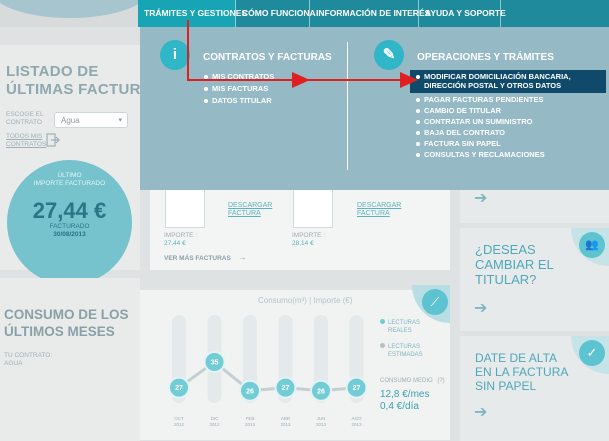 The width and height of the screenshot is (609, 441). I want to click on billed-date: facturado 30/08/2013, so click(69, 231).